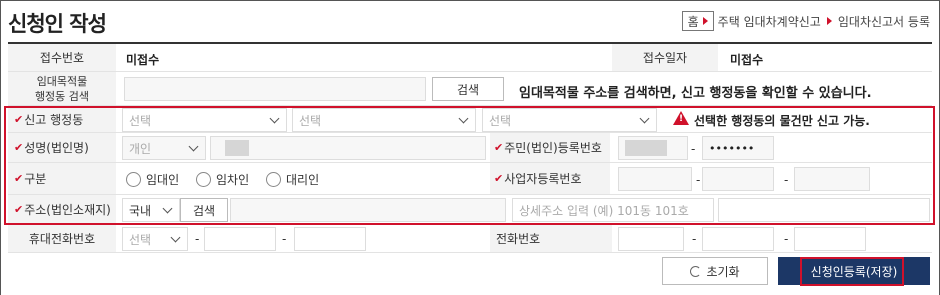  I want to click on mobile-dash-1: -, so click(197, 239).